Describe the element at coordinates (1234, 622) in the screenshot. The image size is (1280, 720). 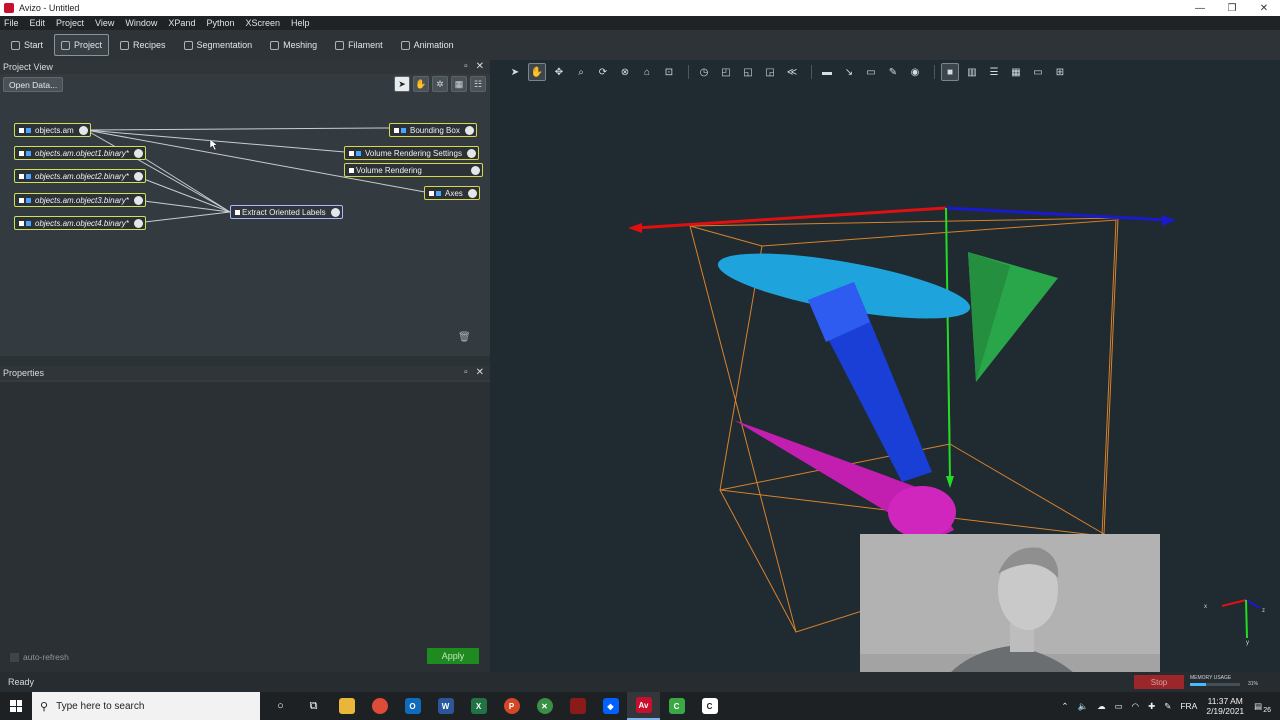
I see `orientation-widget: x z y` at that location.